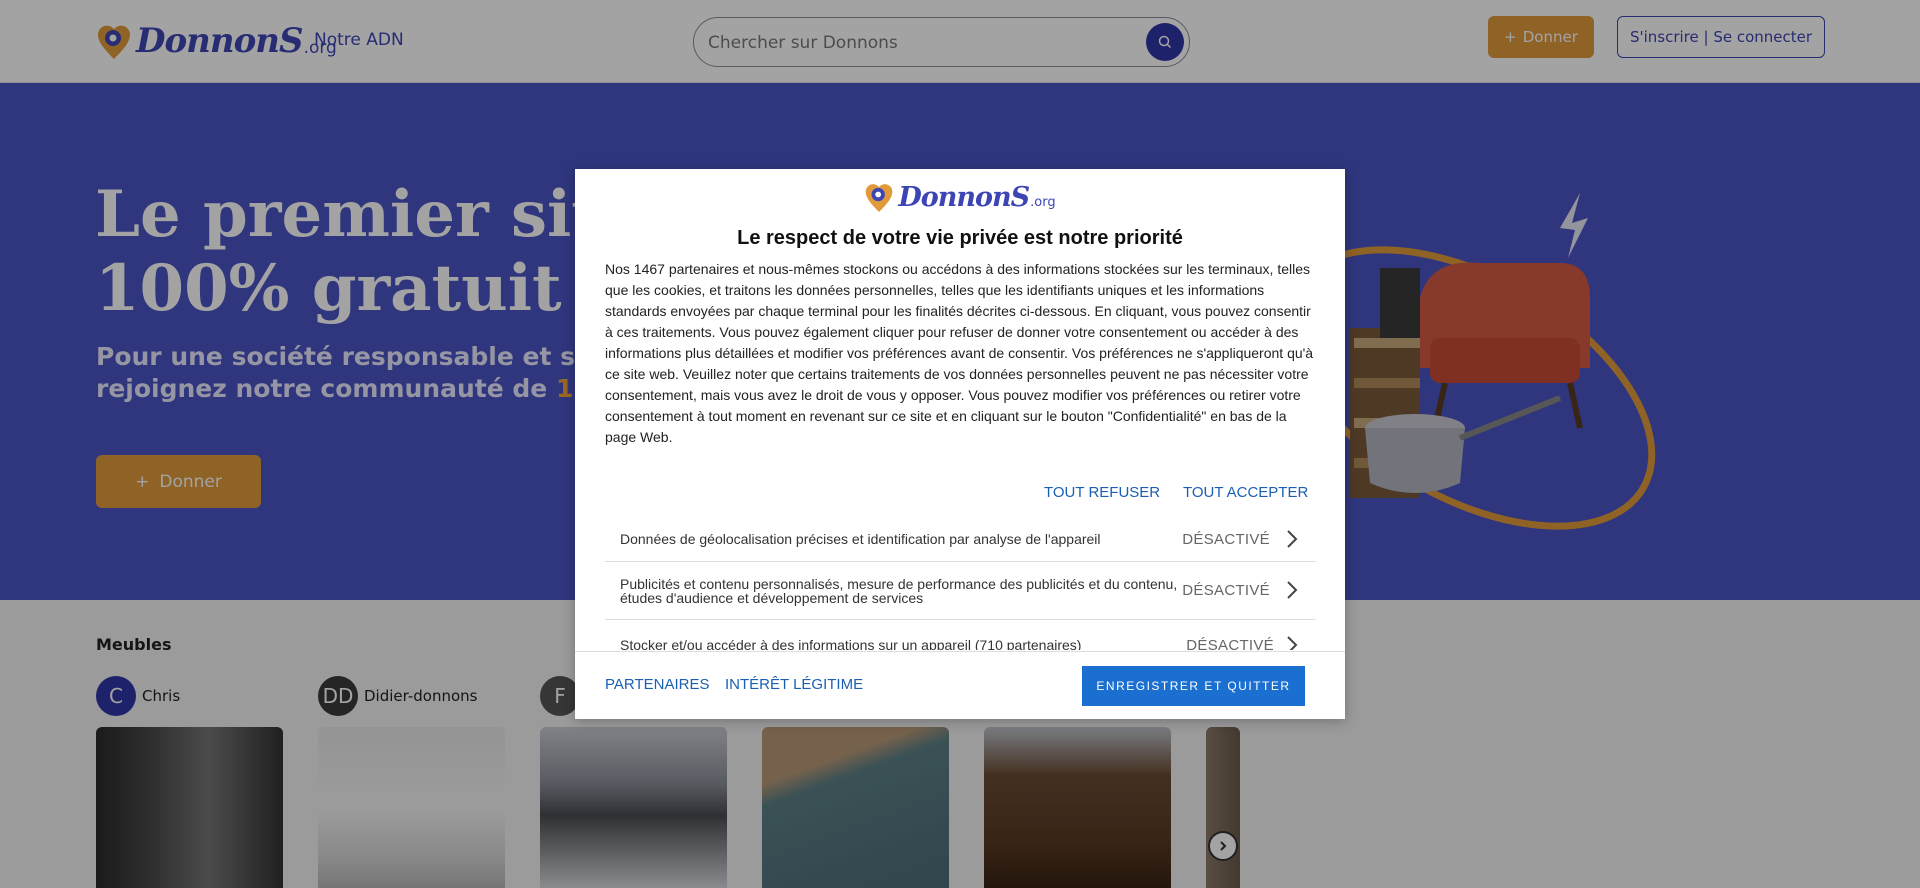  What do you see at coordinates (1245, 492) in the screenshot?
I see `accept-all-button: TOUT ACCEPTER` at bounding box center [1245, 492].